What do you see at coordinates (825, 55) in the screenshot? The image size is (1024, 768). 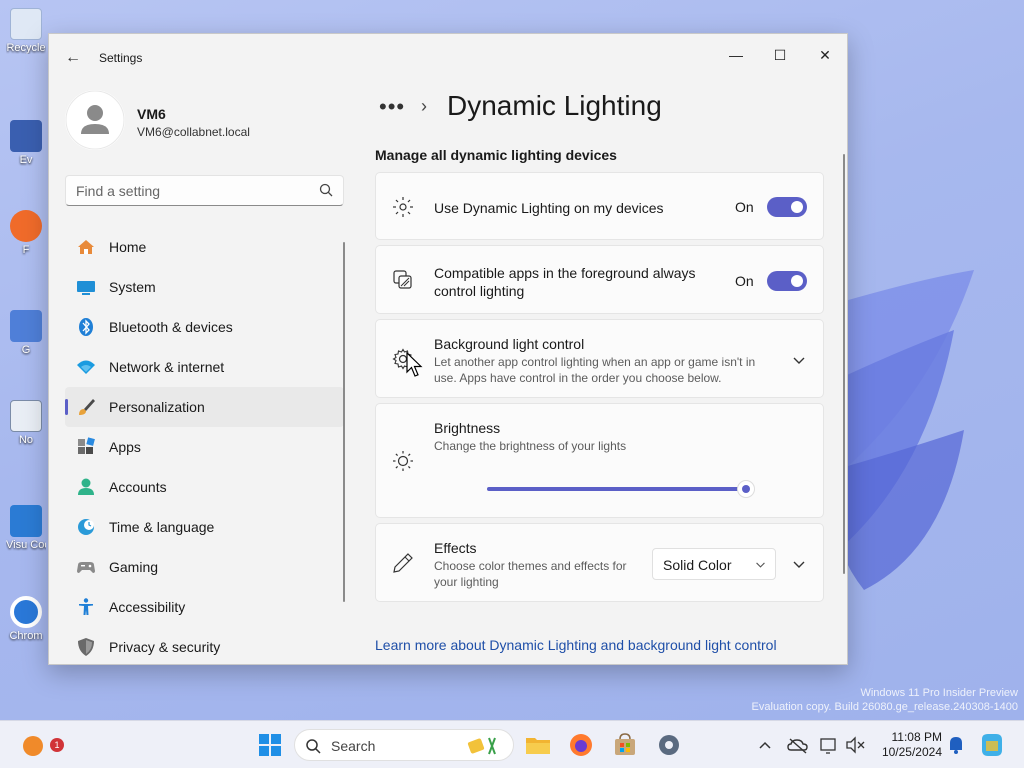 I see `close-button: ✕` at bounding box center [825, 55].